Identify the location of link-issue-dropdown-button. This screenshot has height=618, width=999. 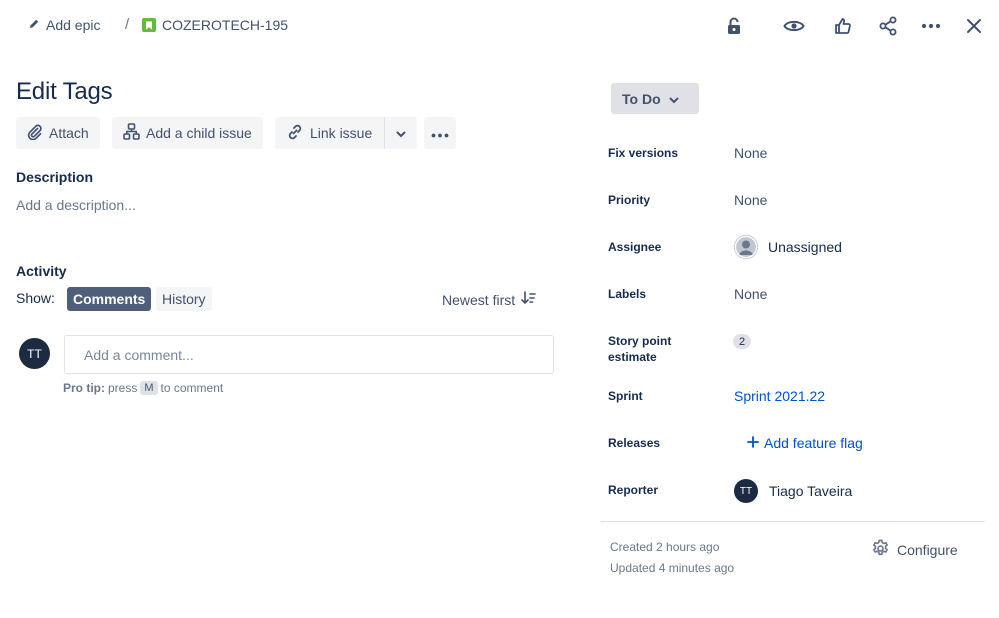
(401, 133).